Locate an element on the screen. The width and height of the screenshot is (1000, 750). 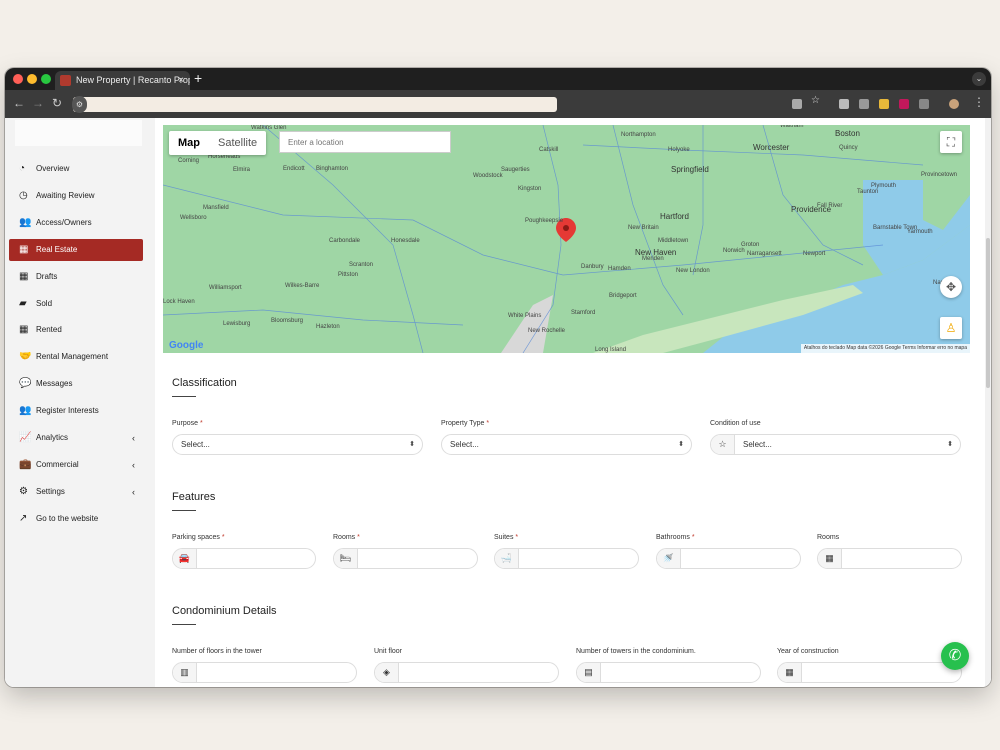
towers-input: ▤ is located at coordinates (668, 672).